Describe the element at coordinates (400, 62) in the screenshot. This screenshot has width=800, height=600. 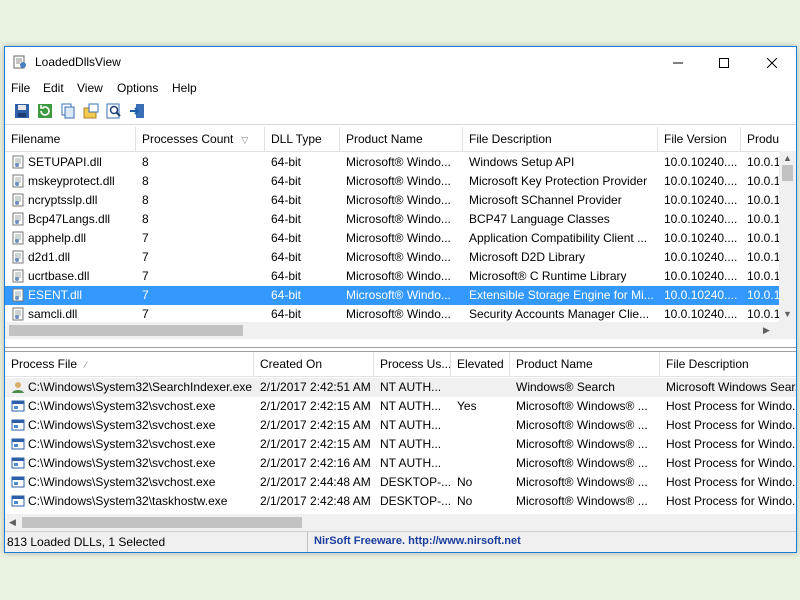
I see `title-bar: LoadedDllsView` at that location.